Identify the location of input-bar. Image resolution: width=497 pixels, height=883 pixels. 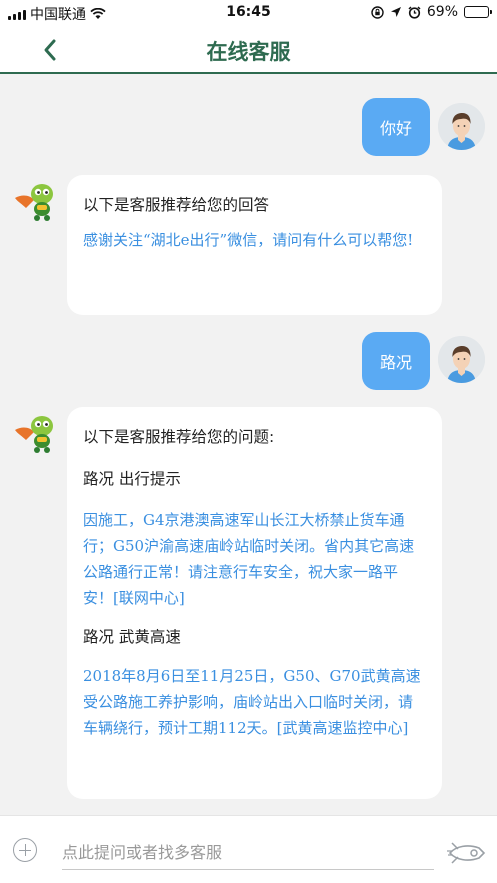
(248, 849).